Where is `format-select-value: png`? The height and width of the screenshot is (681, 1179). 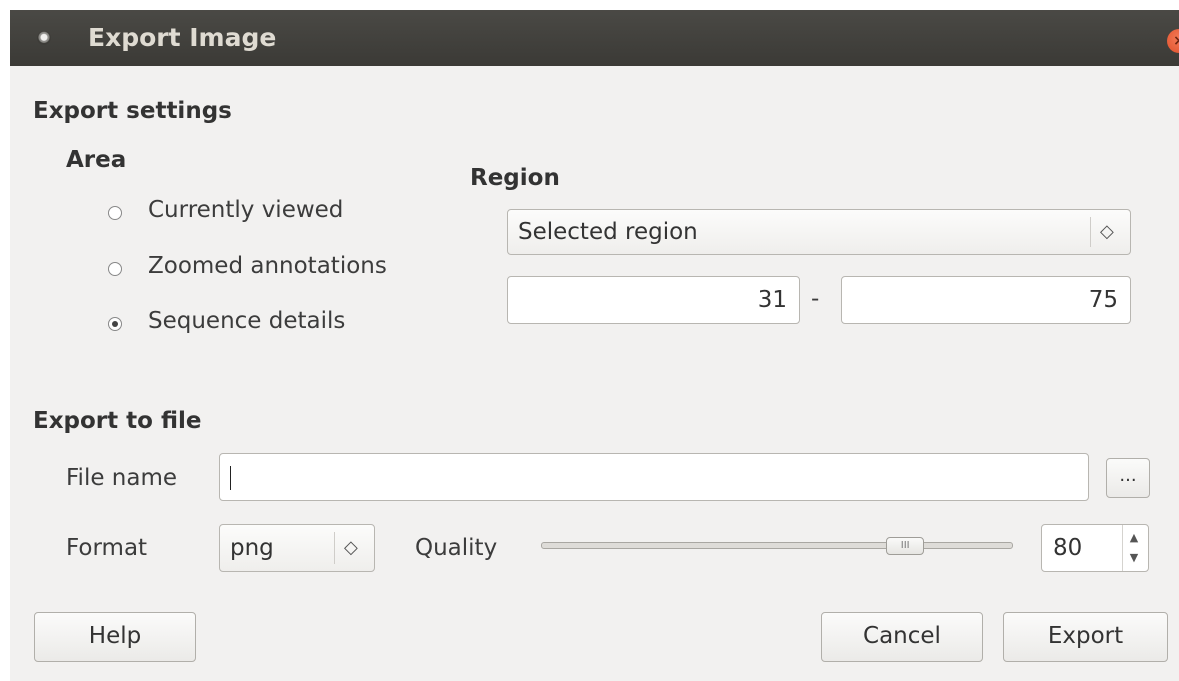 format-select-value: png is located at coordinates (252, 548).